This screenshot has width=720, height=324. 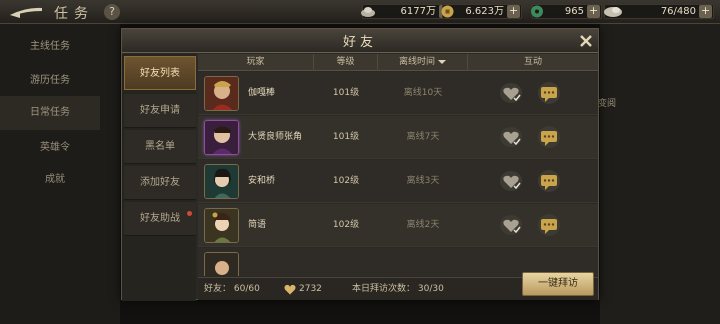 What do you see at coordinates (532, 62) in the screenshot?
I see `col-interact: 互动` at bounding box center [532, 62].